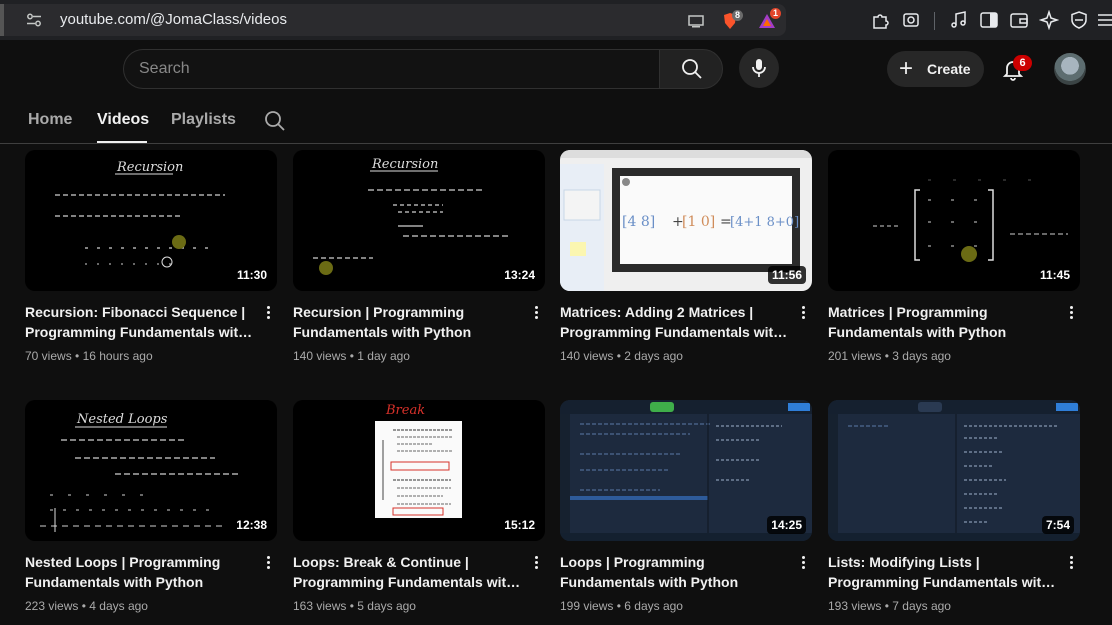  What do you see at coordinates (320, 606) in the screenshot?
I see `view-count: 163 views` at bounding box center [320, 606].